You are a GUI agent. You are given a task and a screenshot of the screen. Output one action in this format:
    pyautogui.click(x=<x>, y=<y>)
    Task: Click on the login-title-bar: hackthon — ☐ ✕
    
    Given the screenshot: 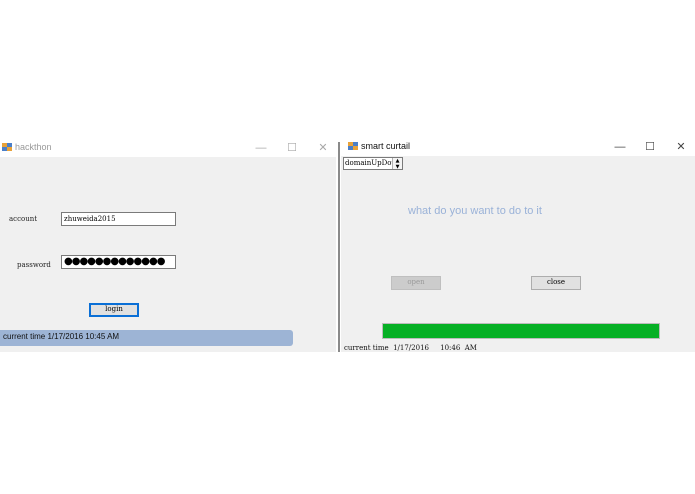 What is the action you would take?
    pyautogui.click(x=168, y=148)
    